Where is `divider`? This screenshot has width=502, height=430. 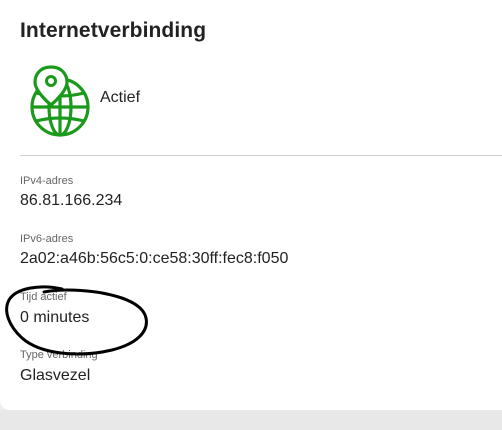
divider is located at coordinates (261, 155).